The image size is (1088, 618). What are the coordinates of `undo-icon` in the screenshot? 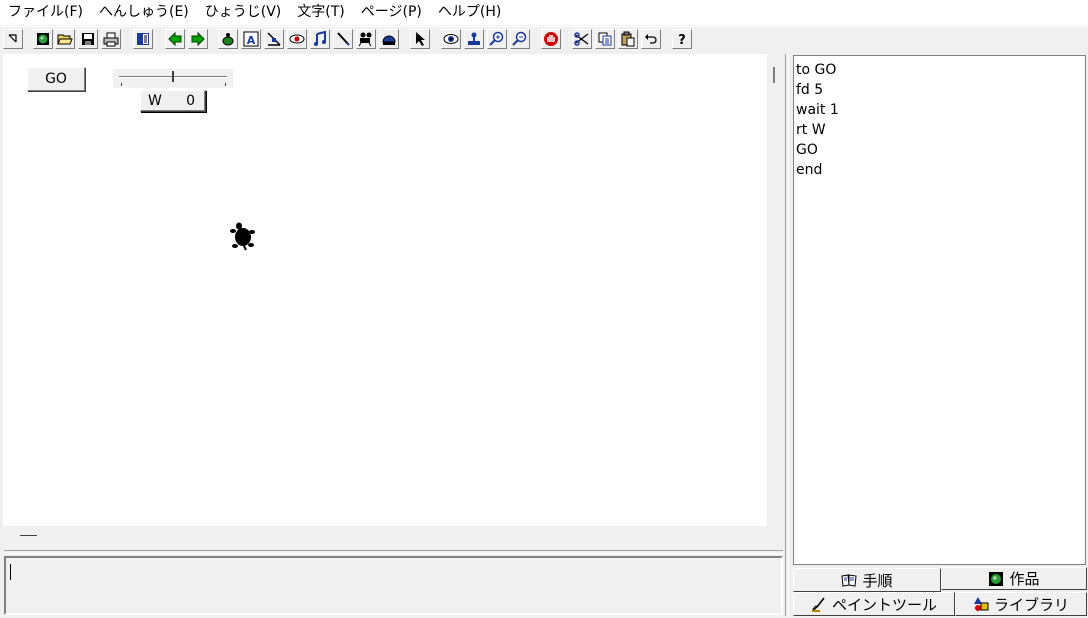 It's located at (651, 39).